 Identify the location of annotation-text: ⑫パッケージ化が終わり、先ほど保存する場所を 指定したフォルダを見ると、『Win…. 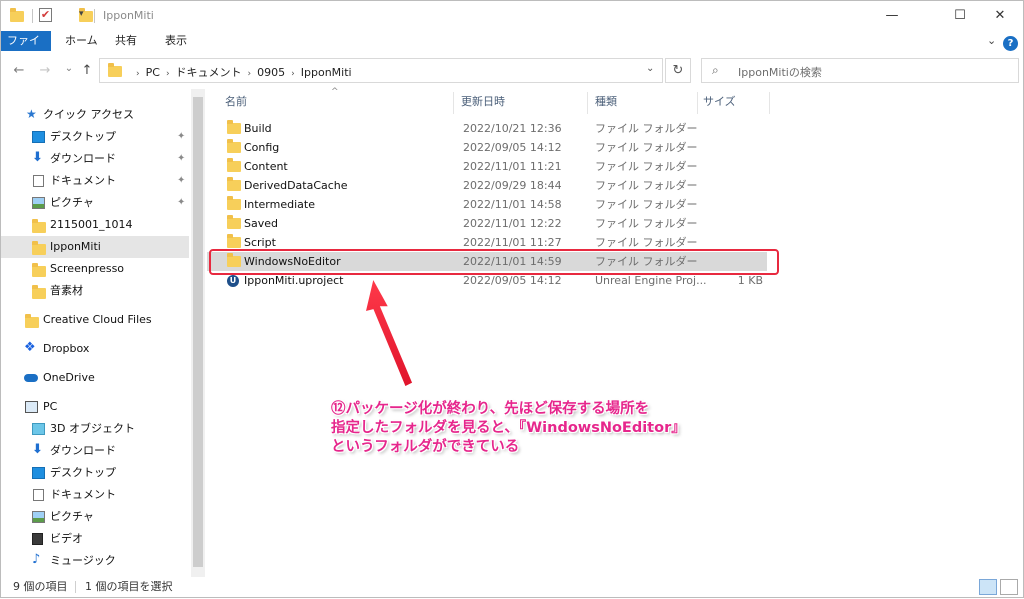
(531, 428).